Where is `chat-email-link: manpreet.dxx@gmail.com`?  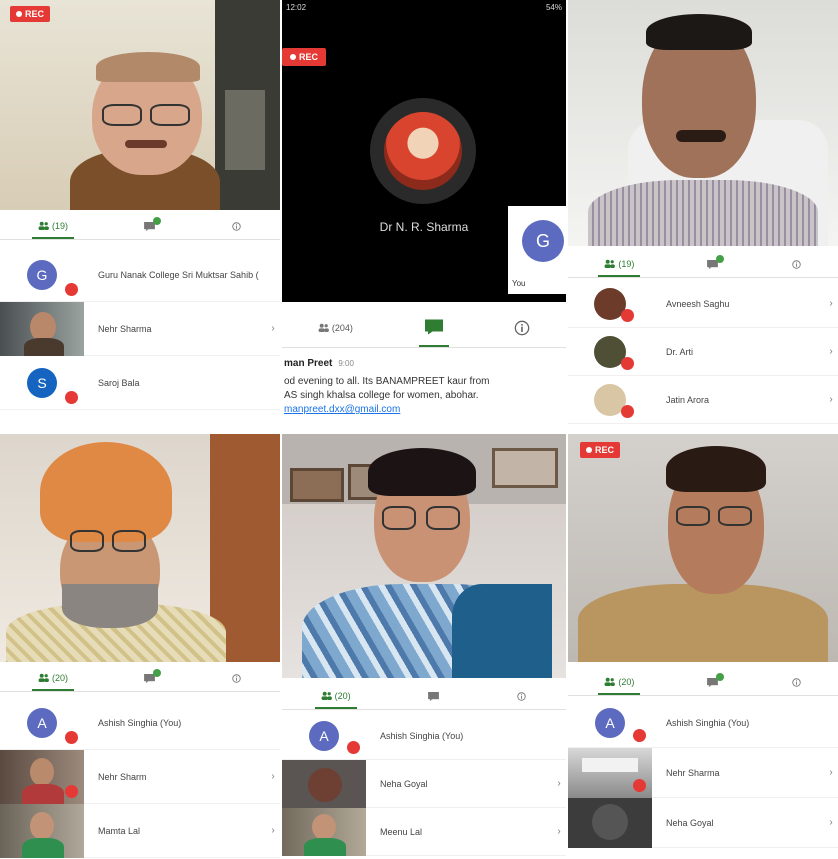 chat-email-link: manpreet.dxx@gmail.com is located at coordinates (425, 409).